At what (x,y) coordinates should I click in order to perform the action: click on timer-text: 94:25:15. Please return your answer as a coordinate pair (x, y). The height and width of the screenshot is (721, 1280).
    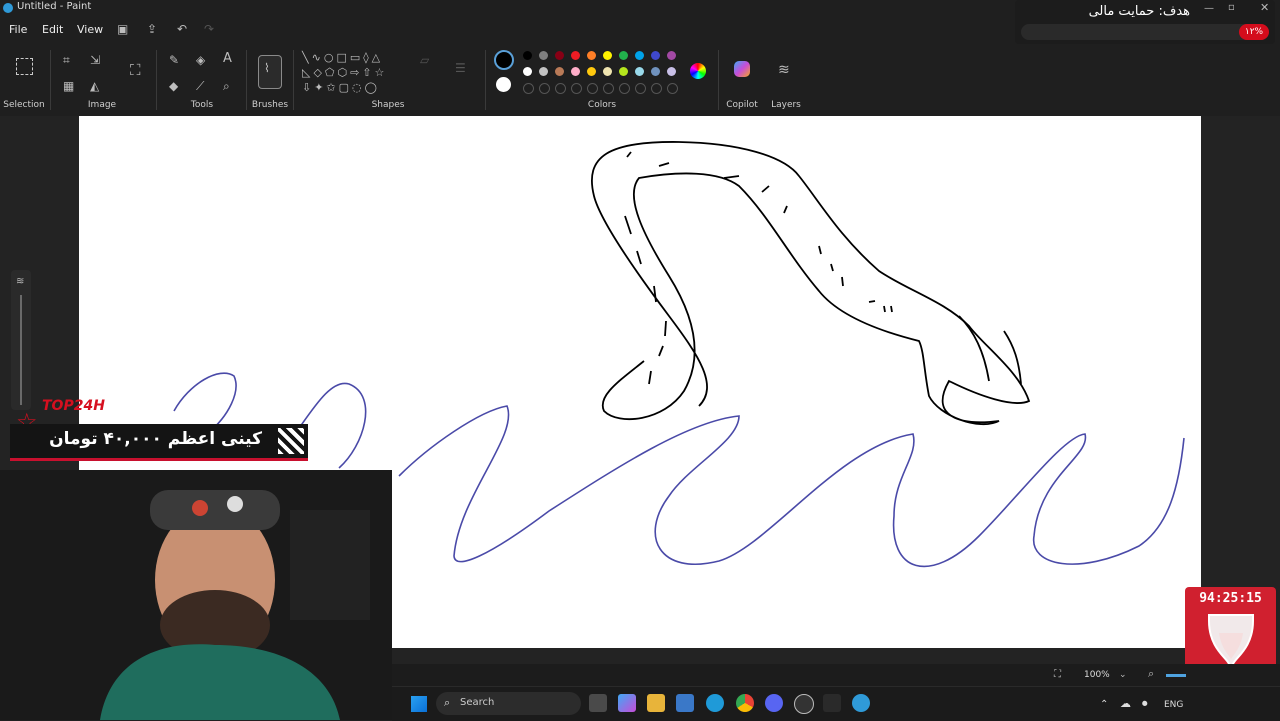
    Looking at the image, I should click on (1230, 598).